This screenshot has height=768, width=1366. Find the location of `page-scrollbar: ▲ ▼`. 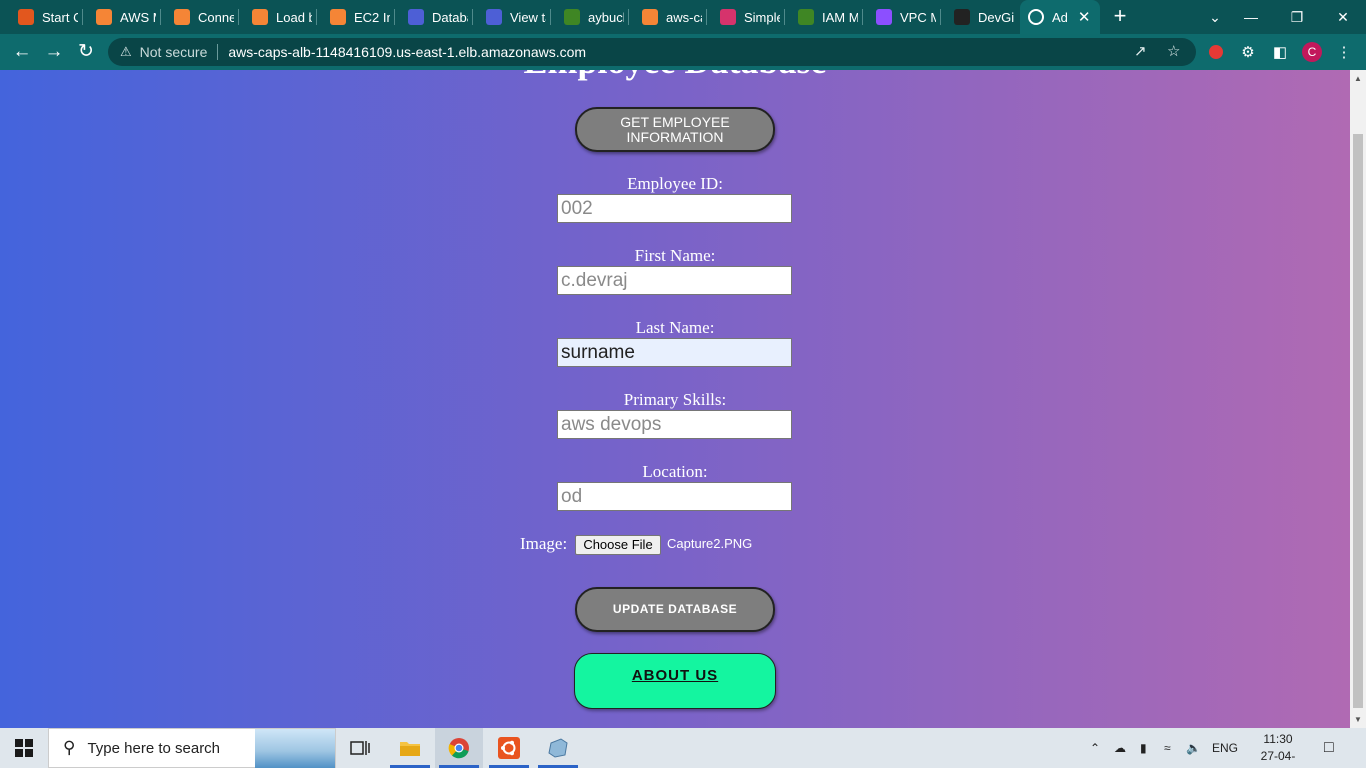

page-scrollbar: ▲ ▼ is located at coordinates (1358, 399).